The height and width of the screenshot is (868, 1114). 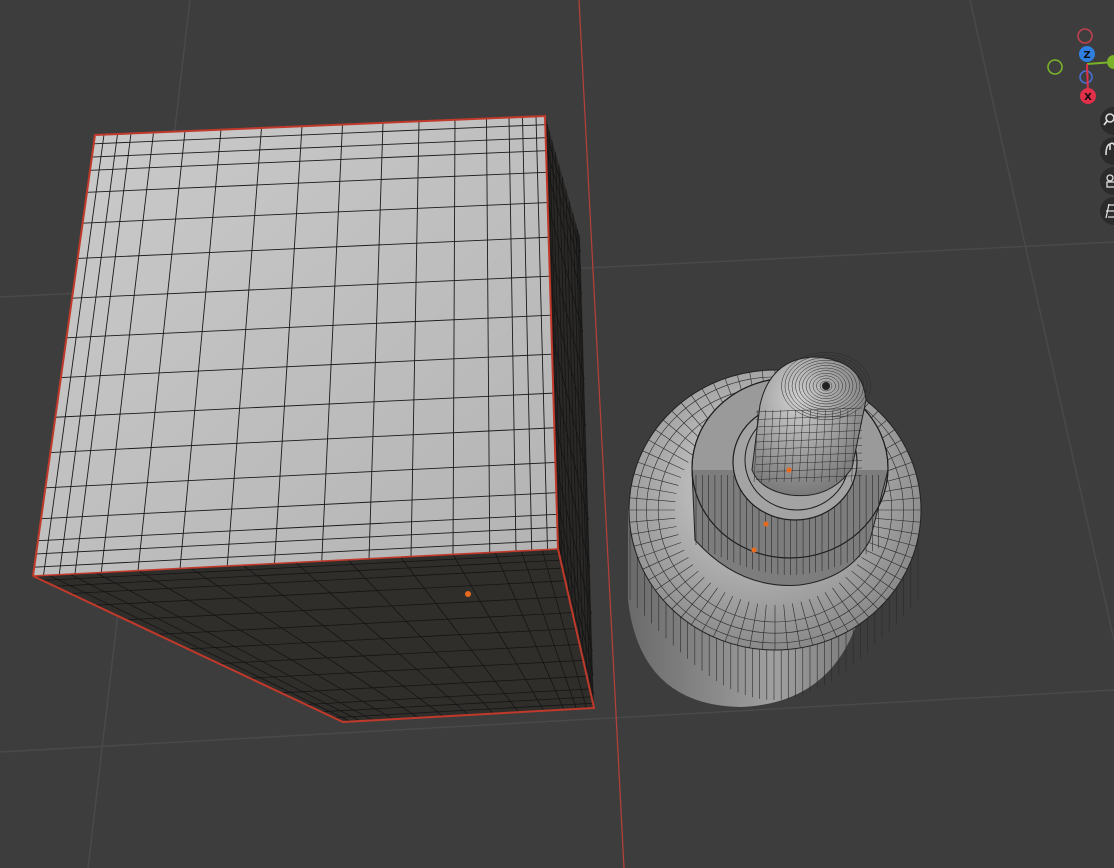 I want to click on cube-front-face, so click(x=313, y=635).